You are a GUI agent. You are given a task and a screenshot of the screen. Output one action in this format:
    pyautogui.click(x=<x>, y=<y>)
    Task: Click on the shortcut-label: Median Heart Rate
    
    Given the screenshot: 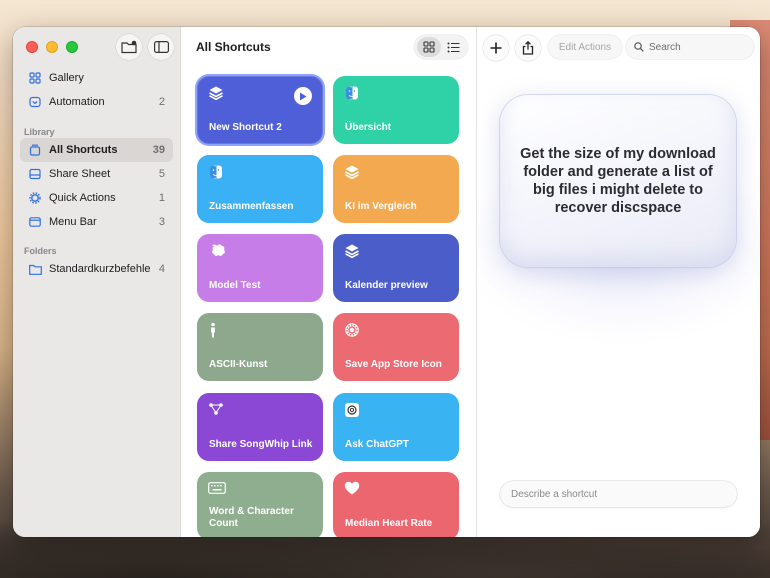 What is the action you would take?
    pyautogui.click(x=389, y=523)
    